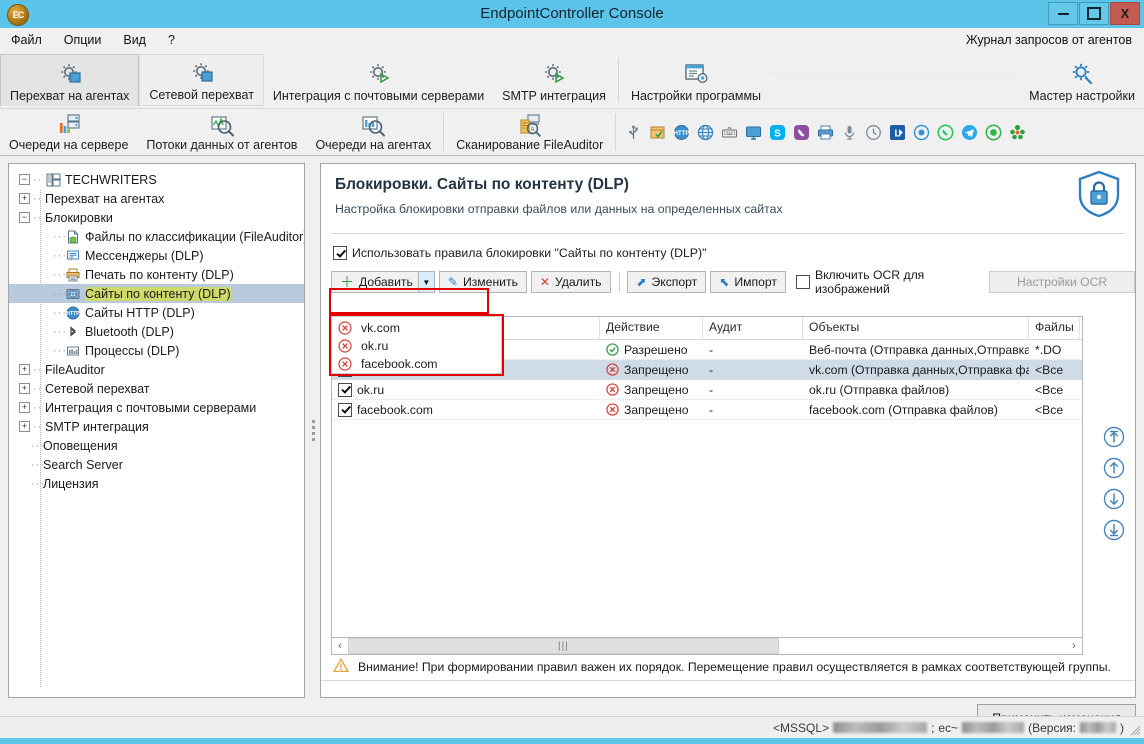  What do you see at coordinates (777, 132) in the screenshot?
I see `skype-icon: S` at bounding box center [777, 132].